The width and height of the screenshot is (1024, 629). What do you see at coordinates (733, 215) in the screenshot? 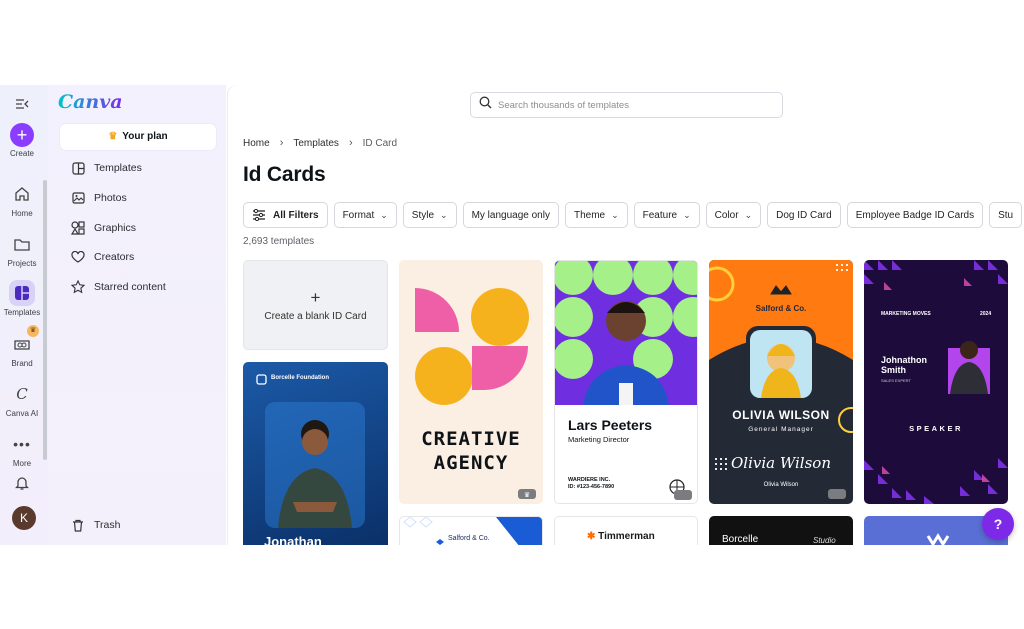
I see `filter-color: Color ⌄` at bounding box center [733, 215].